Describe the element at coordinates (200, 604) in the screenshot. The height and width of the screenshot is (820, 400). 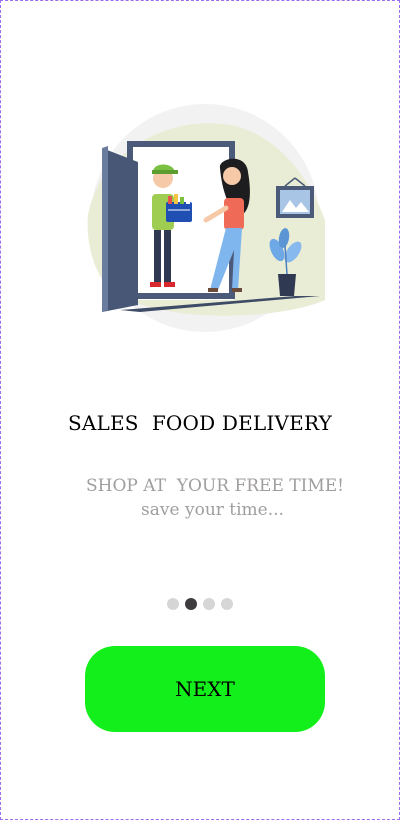
I see `page-indicator` at that location.